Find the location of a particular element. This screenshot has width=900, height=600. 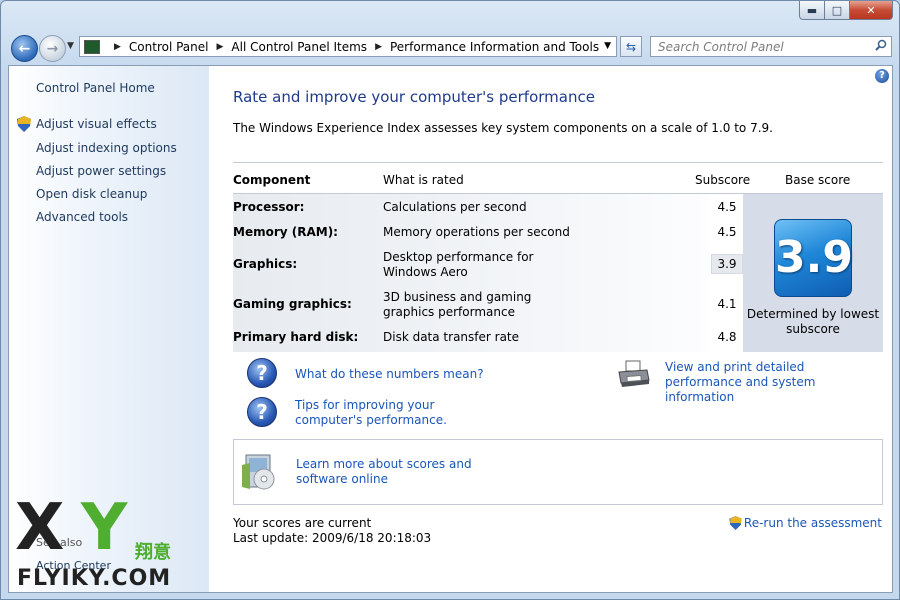

minimize-button: ▬ is located at coordinates (812, 10).